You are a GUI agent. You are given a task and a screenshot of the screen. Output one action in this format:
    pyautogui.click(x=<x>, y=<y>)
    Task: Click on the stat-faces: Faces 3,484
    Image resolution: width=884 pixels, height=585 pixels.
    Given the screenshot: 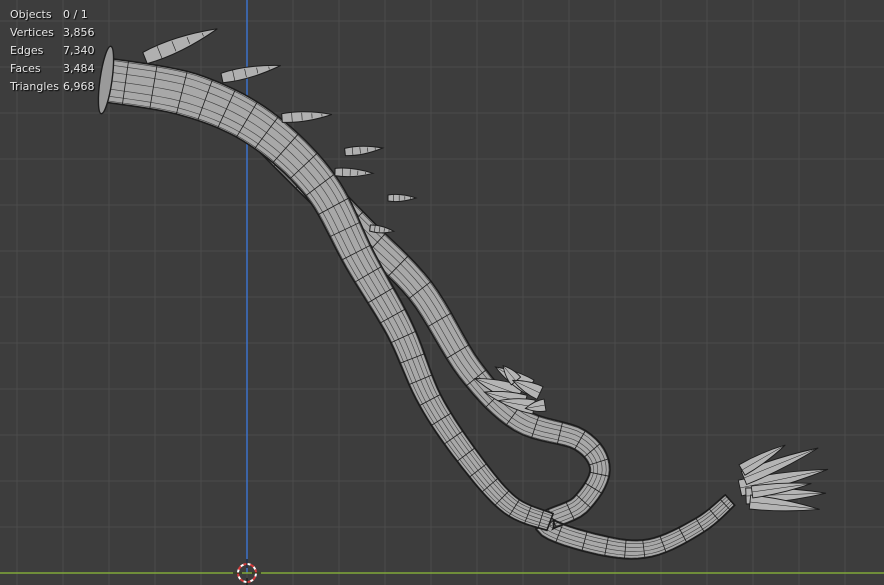 What is the action you would take?
    pyautogui.click(x=52, y=69)
    